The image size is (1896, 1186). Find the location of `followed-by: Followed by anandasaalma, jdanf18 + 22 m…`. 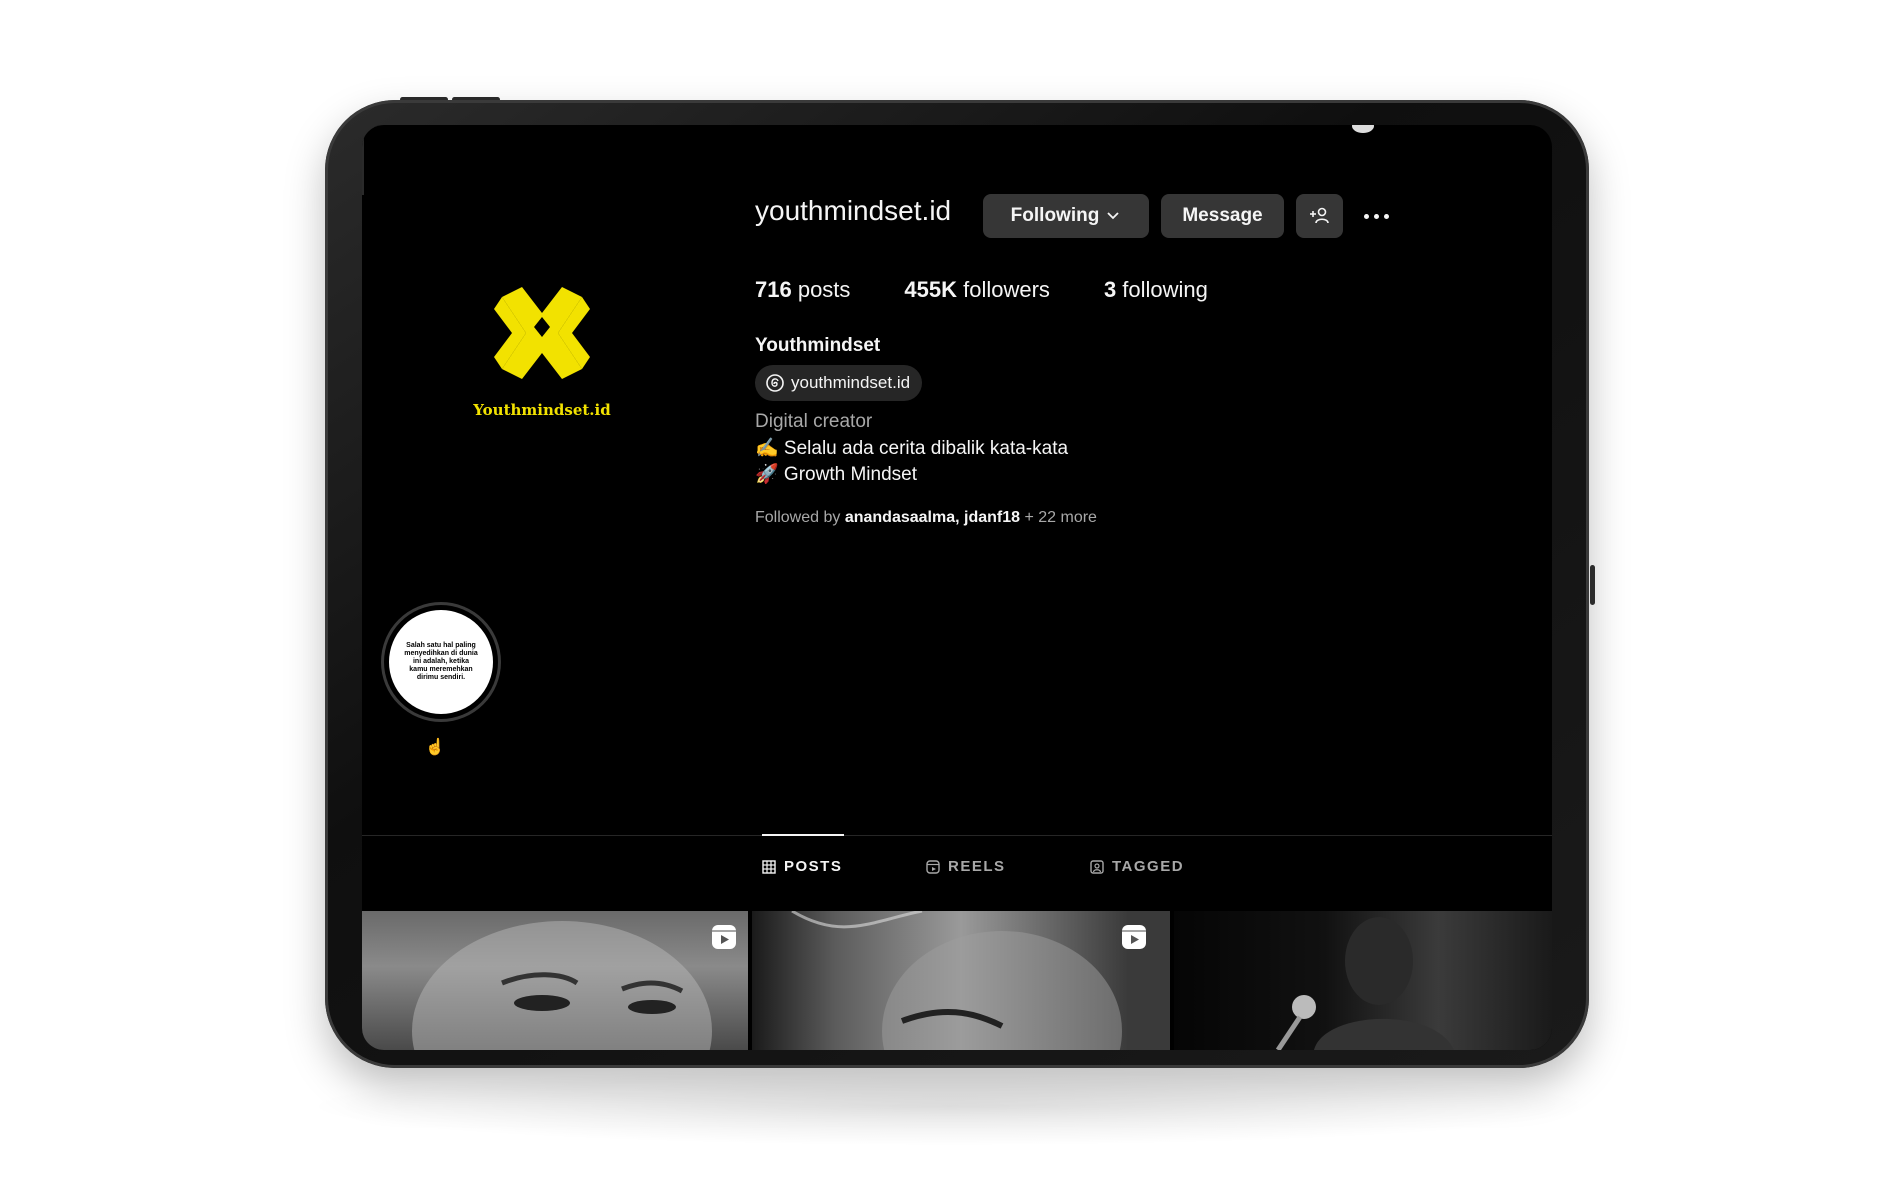

followed-by: Followed by anandasaalma, jdanf18 + 22 m… is located at coordinates (926, 518).